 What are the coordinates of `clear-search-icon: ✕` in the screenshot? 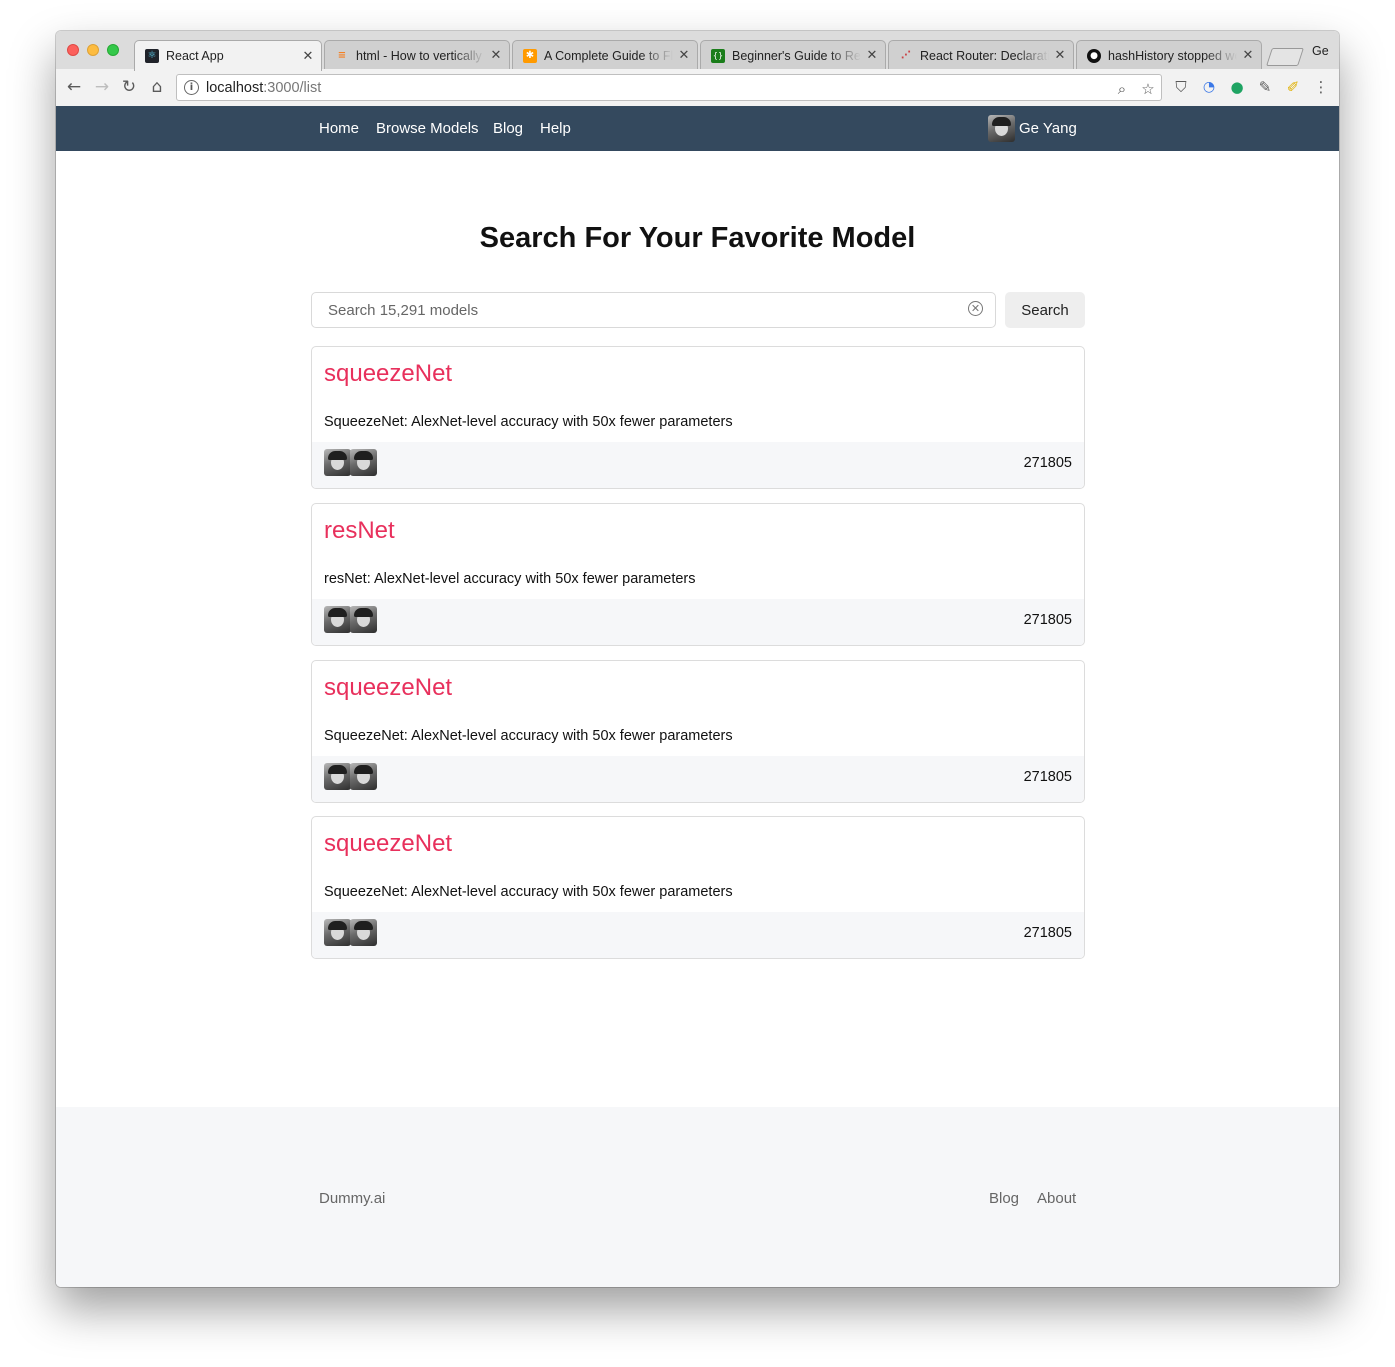 It's located at (975, 308).